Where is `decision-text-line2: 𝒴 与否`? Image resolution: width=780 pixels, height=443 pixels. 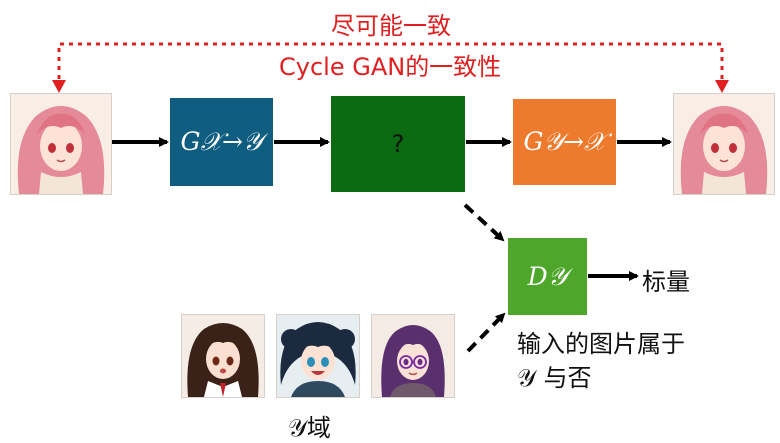
decision-text-line2: 𝒴 与否 is located at coordinates (554, 378).